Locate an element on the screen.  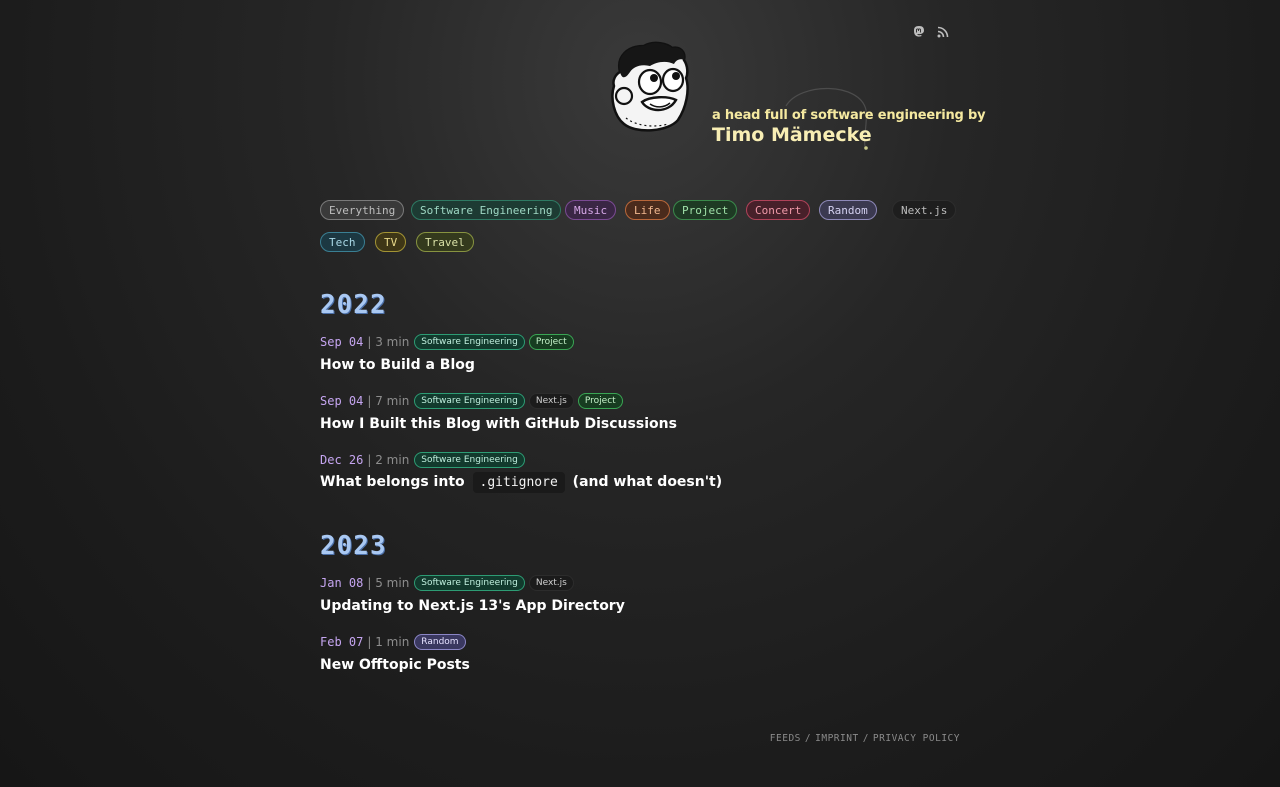
filter-nextjs: Next.js is located at coordinates (924, 210).